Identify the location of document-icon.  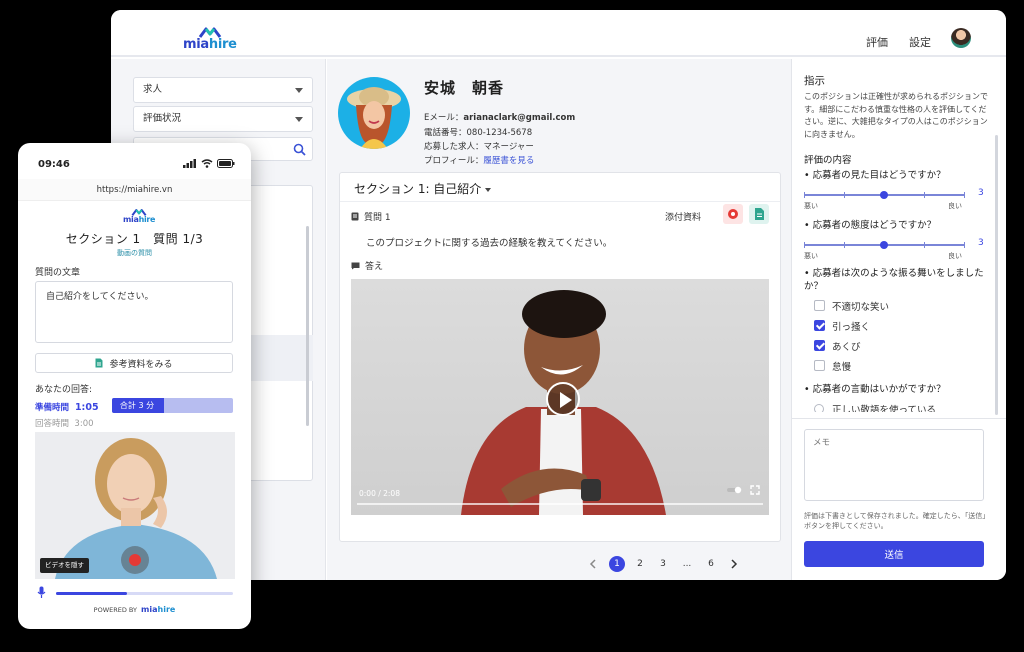
(355, 216).